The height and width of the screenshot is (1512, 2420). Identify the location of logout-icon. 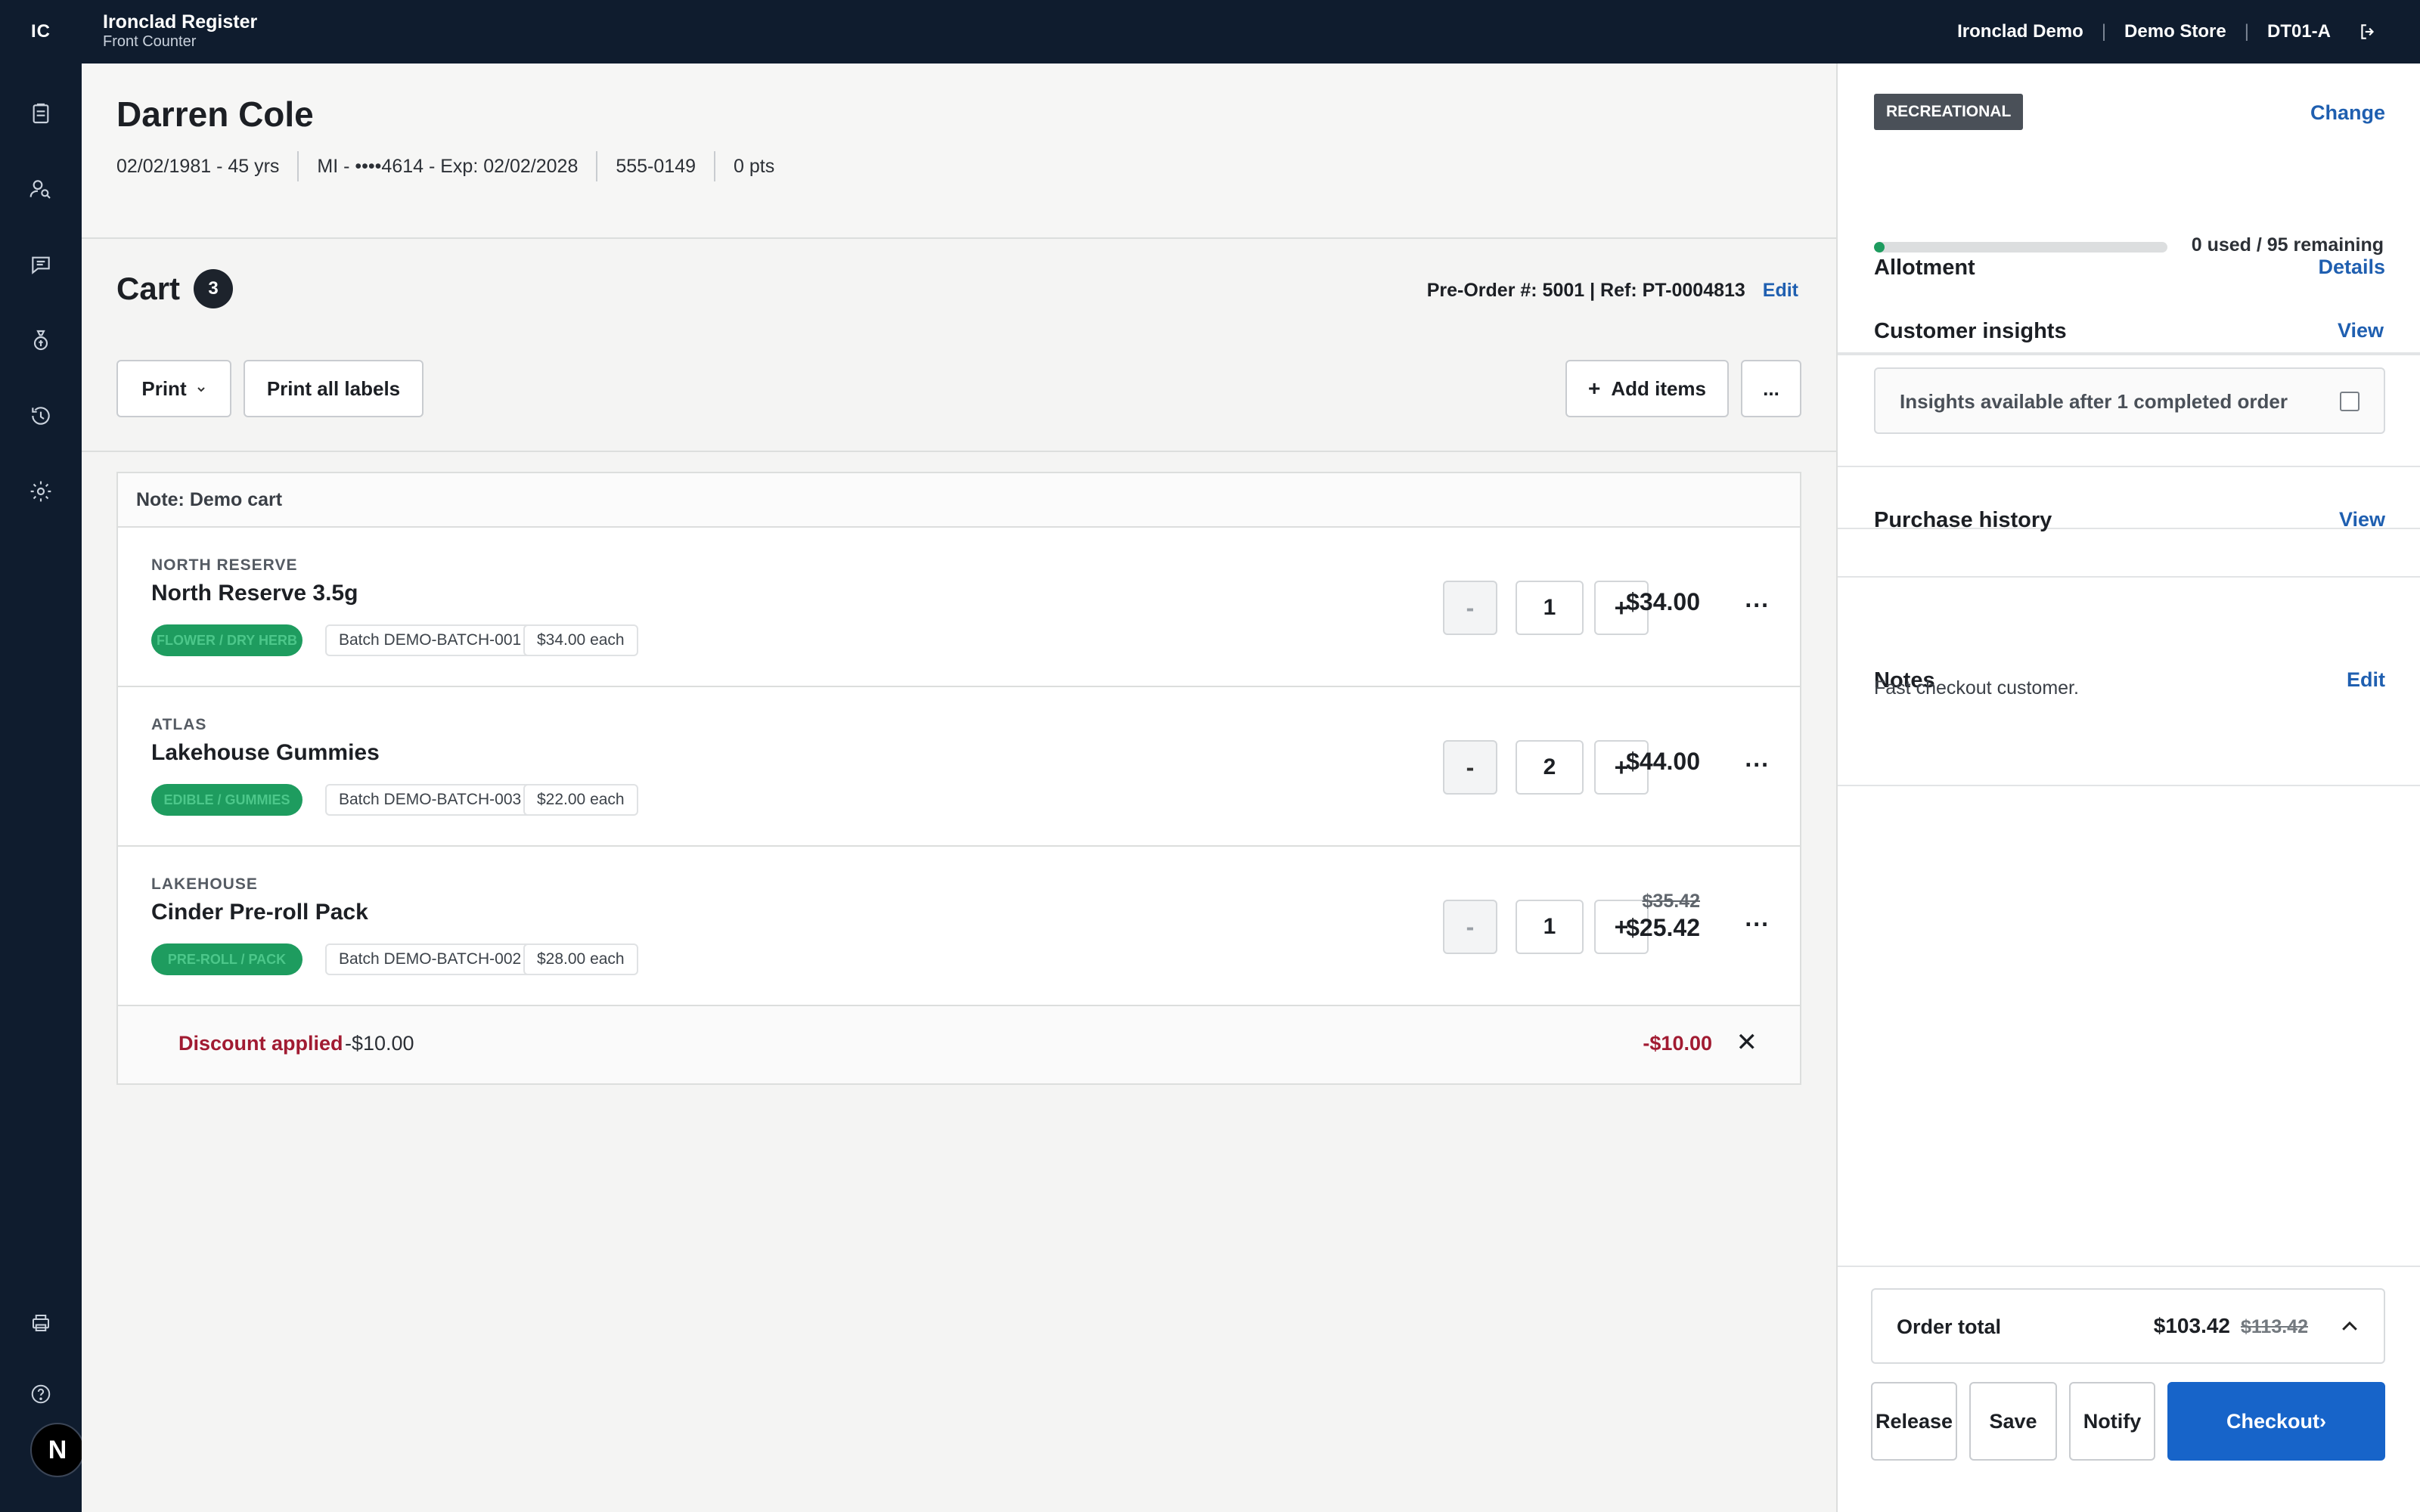
(2367, 32).